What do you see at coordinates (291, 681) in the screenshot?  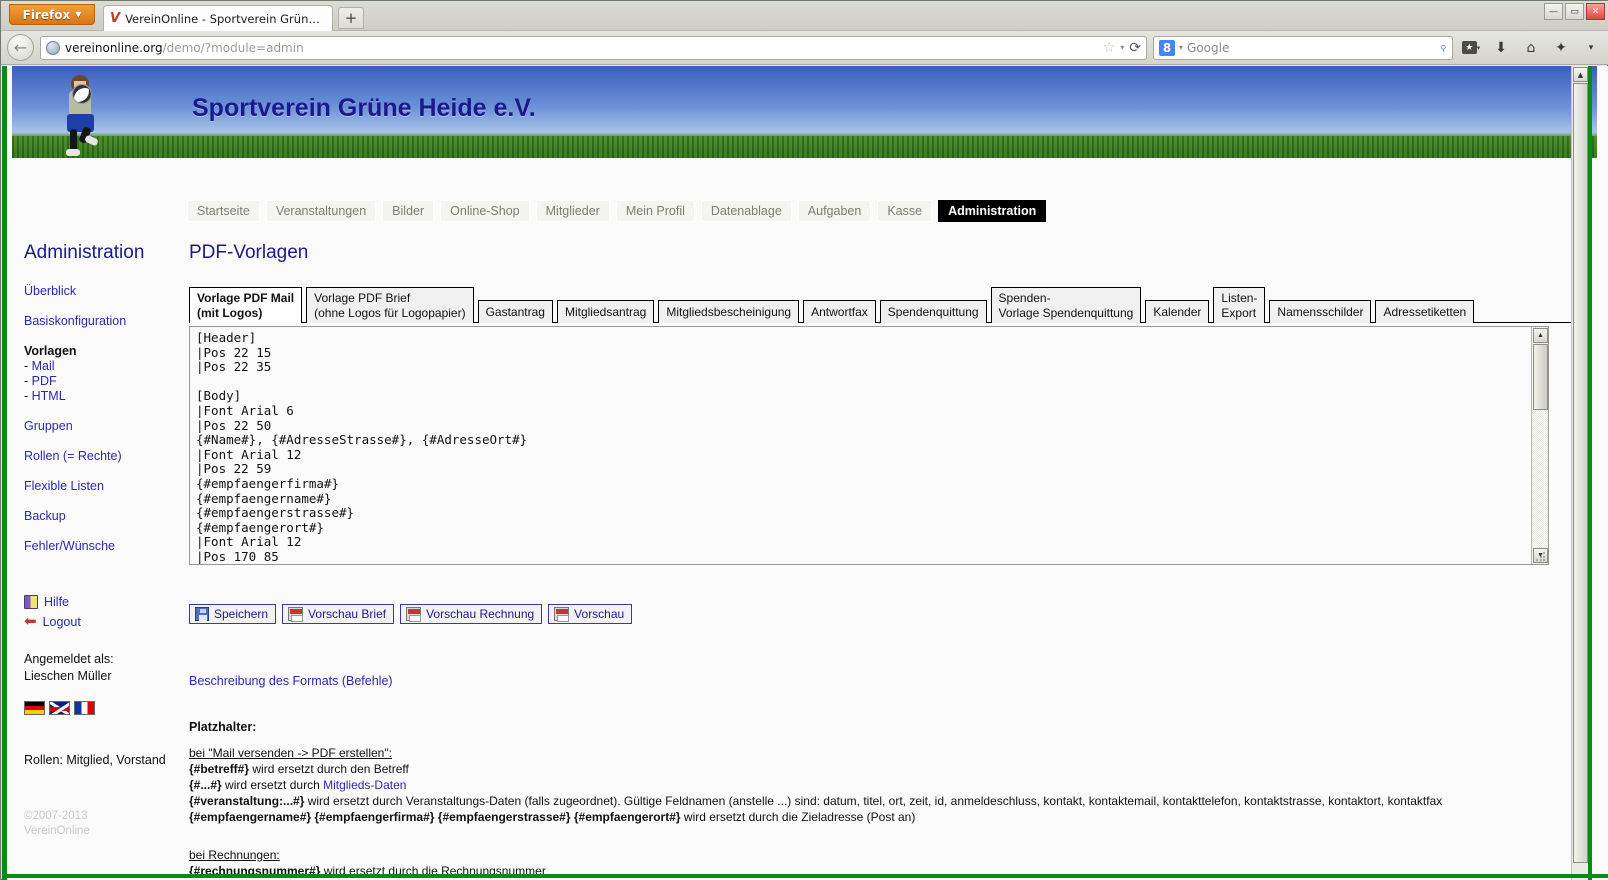 I see `format-description-link: Beschreibung des Formats (Befehle)` at bounding box center [291, 681].